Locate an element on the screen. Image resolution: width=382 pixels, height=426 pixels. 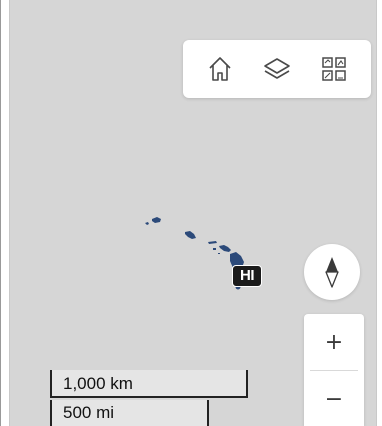
layers-icon is located at coordinates (277, 68).